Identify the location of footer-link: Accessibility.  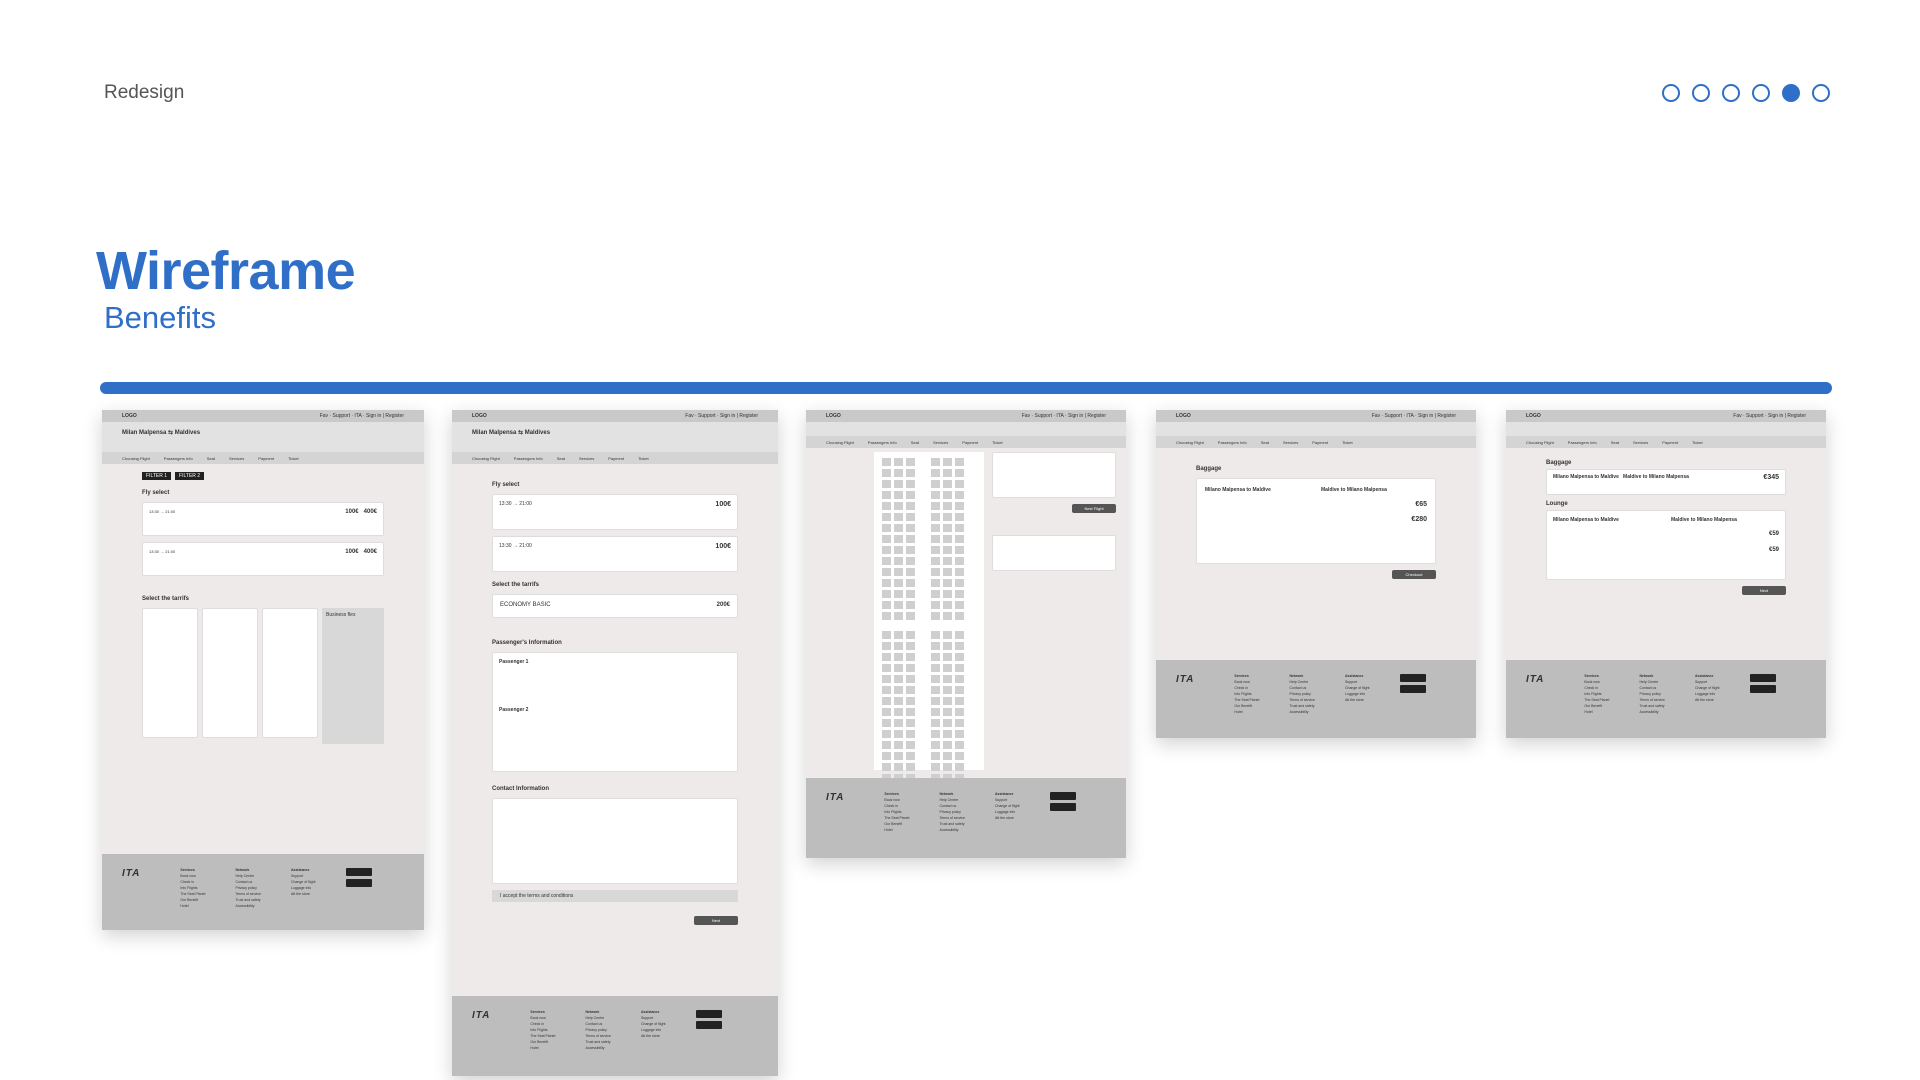
(951, 830).